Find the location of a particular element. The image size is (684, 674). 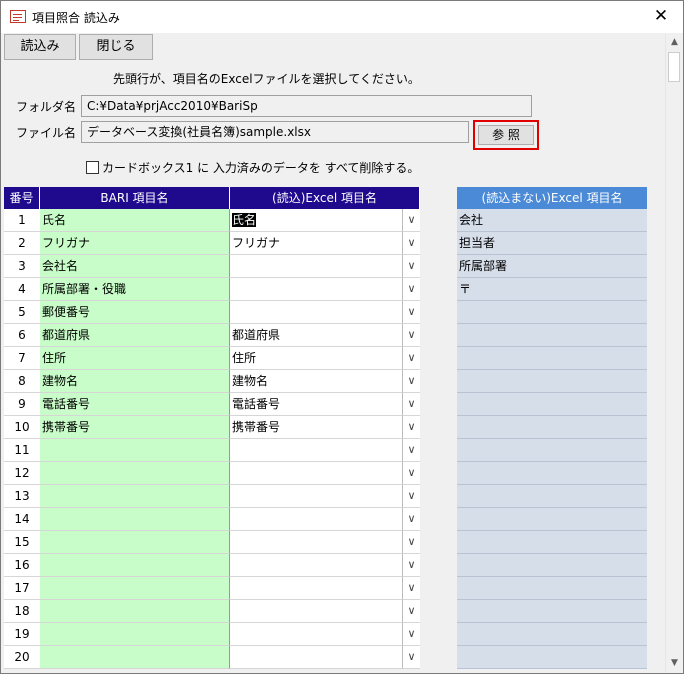

close-icon: ✕ is located at coordinates (661, 16).